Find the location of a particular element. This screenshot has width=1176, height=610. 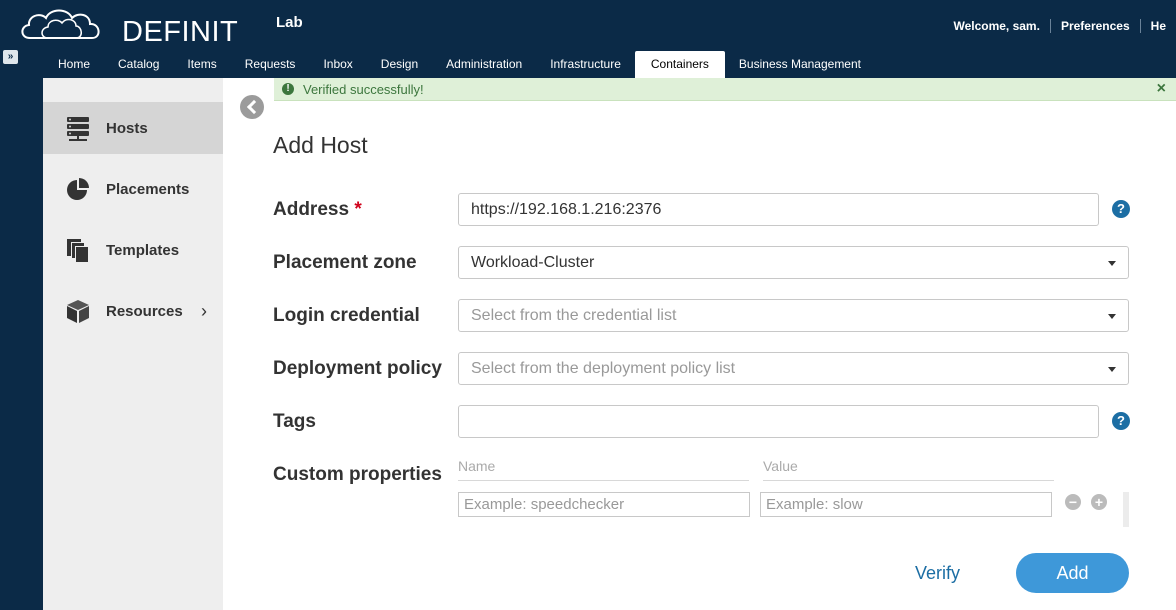

brand-name: DEFINIT is located at coordinates (180, 32).